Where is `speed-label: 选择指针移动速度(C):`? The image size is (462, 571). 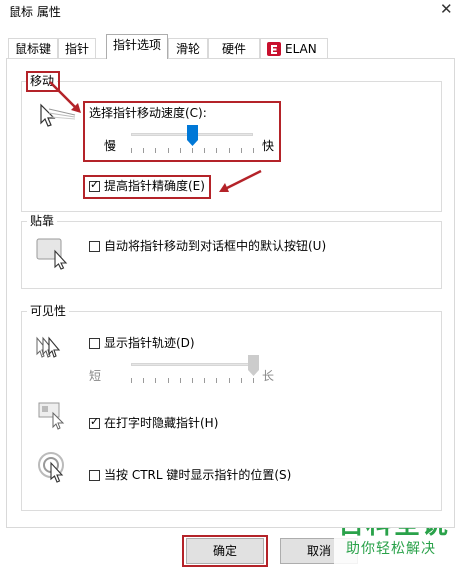
speed-label: 选择指针移动速度(C): is located at coordinates (148, 113).